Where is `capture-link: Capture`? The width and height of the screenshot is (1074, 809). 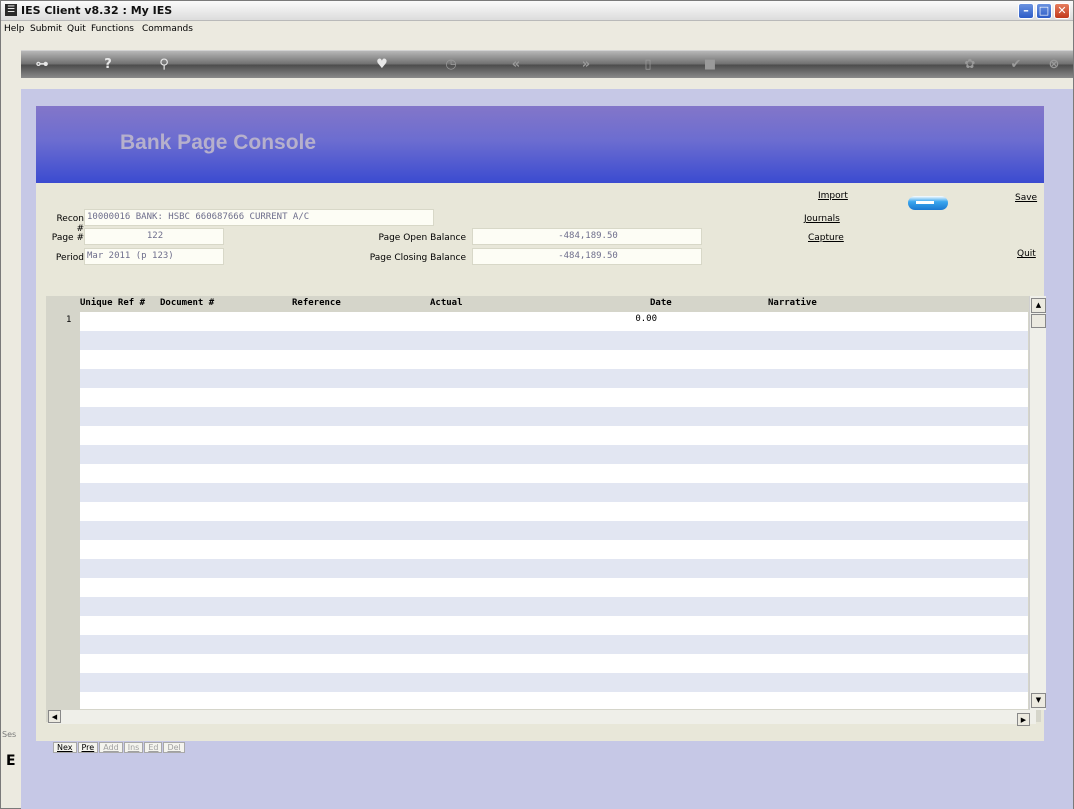 capture-link: Capture is located at coordinates (826, 238).